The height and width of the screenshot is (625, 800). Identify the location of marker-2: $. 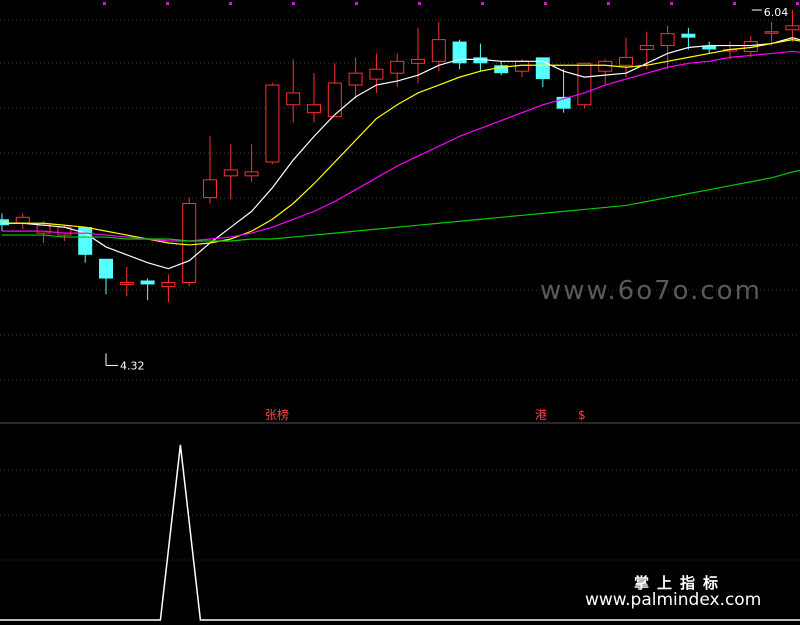
(582, 415).